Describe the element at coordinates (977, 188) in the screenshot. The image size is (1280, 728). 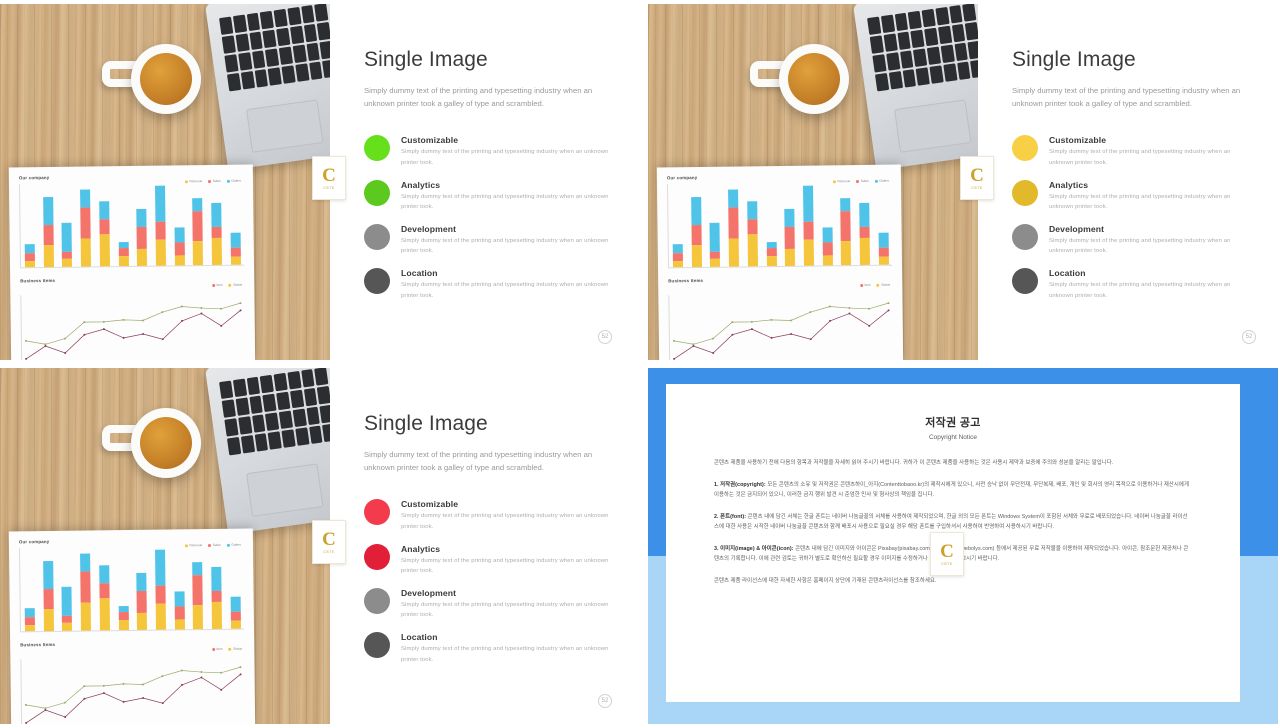
I see `watermark-sublabel: CBTE` at that location.